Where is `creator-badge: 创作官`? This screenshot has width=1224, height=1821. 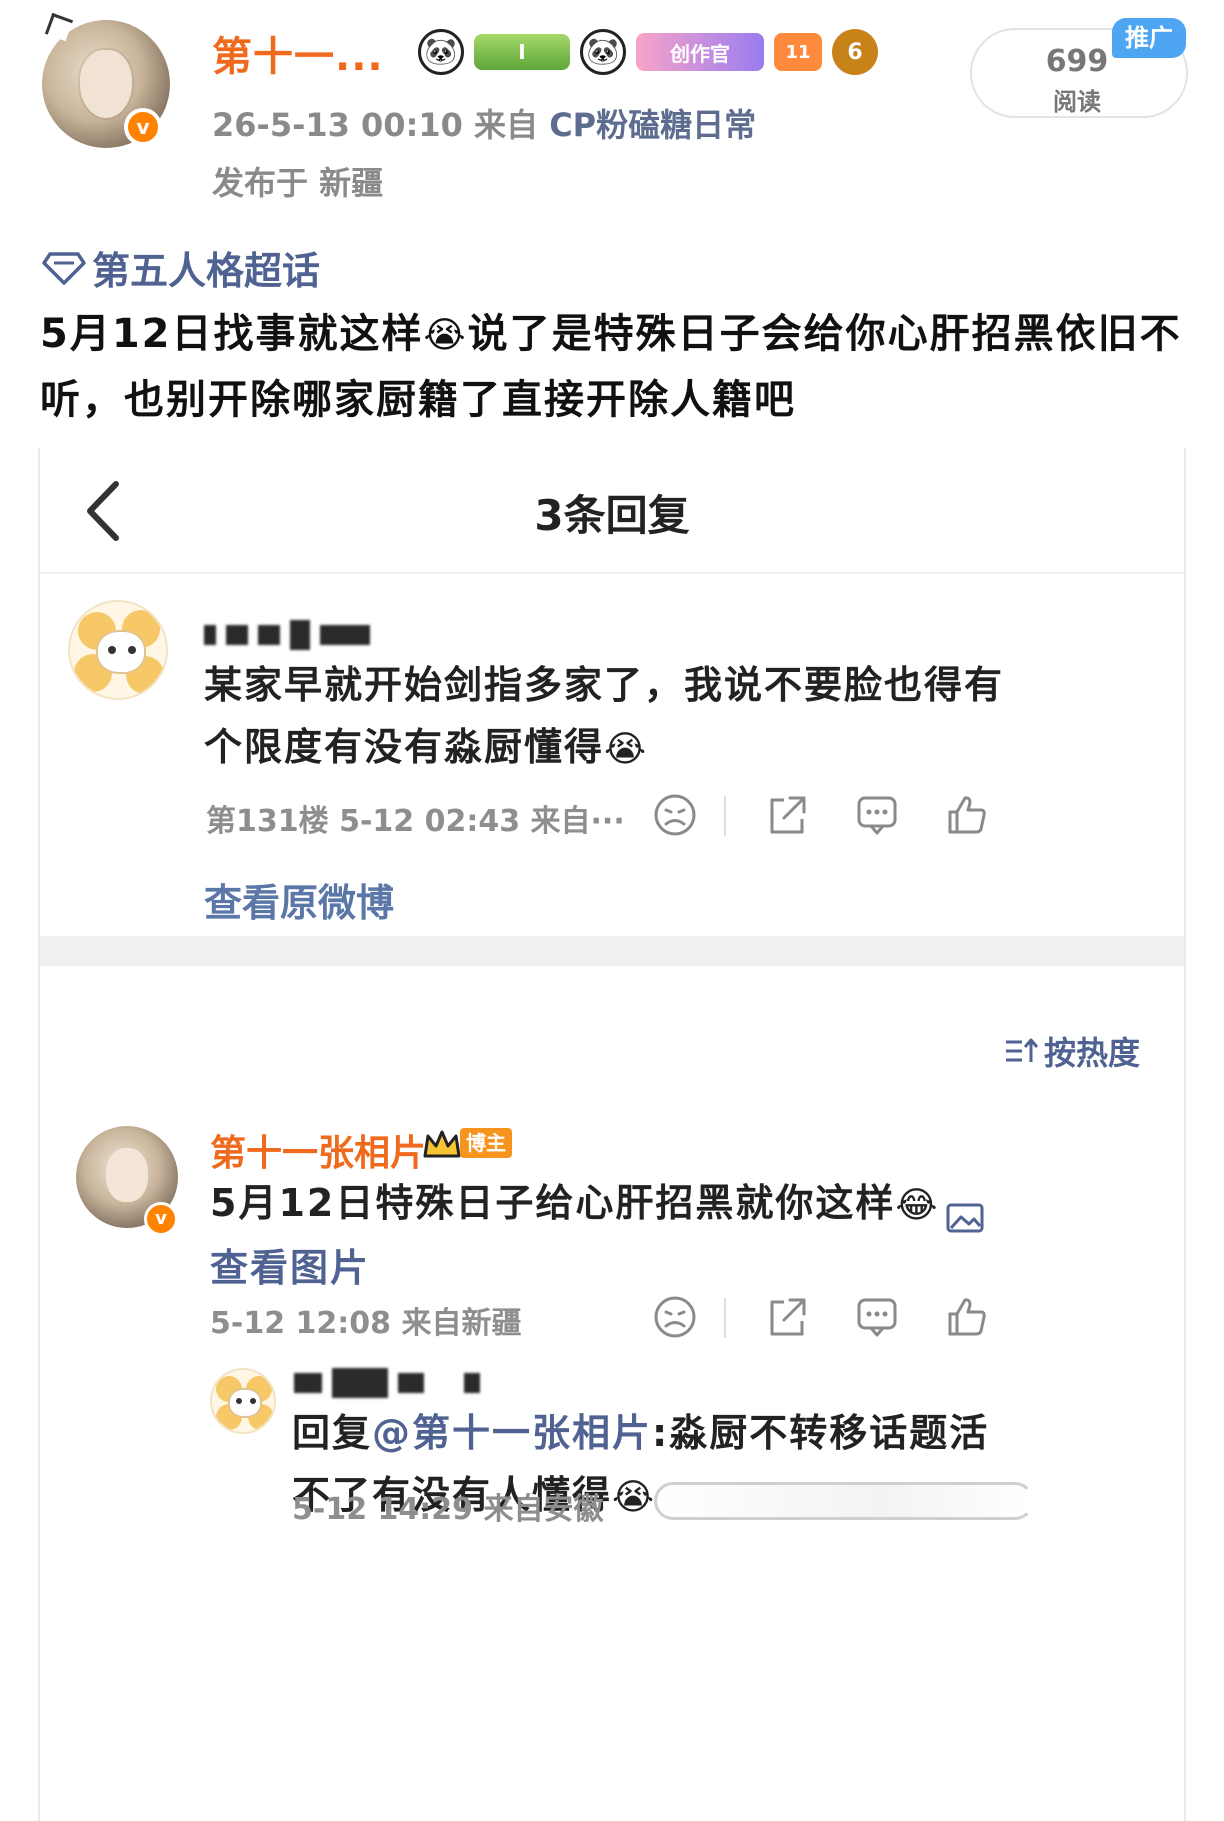
creator-badge: 创作官 is located at coordinates (700, 52).